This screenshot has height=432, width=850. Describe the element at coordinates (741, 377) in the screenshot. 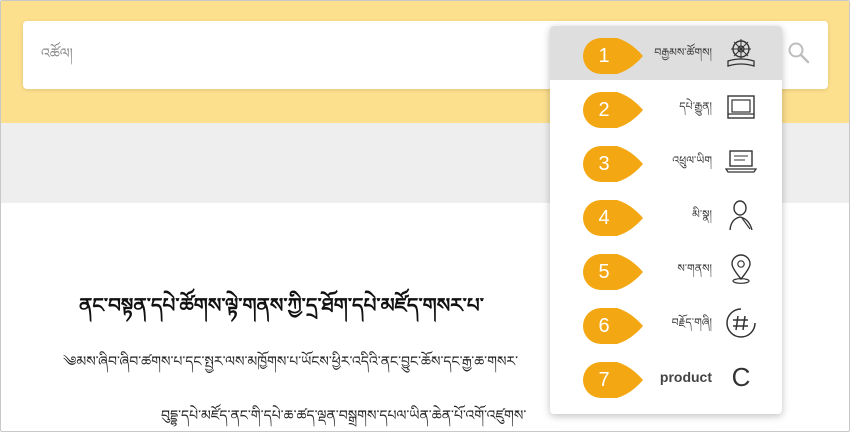

I see `letter-c-icon: C` at that location.